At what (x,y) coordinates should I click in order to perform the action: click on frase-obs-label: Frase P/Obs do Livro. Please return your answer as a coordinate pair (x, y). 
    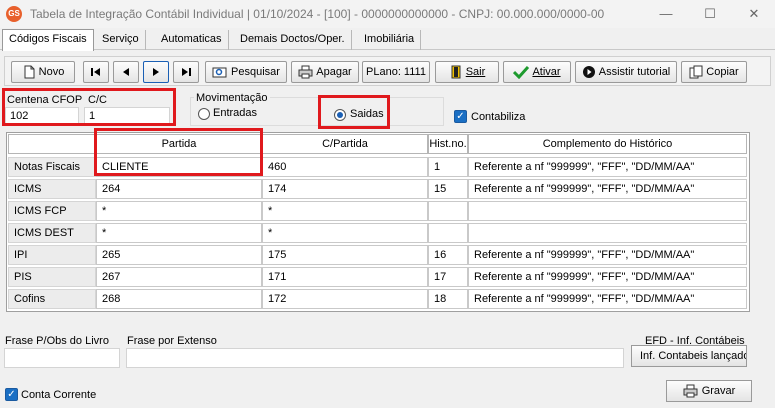
    Looking at the image, I should click on (57, 341).